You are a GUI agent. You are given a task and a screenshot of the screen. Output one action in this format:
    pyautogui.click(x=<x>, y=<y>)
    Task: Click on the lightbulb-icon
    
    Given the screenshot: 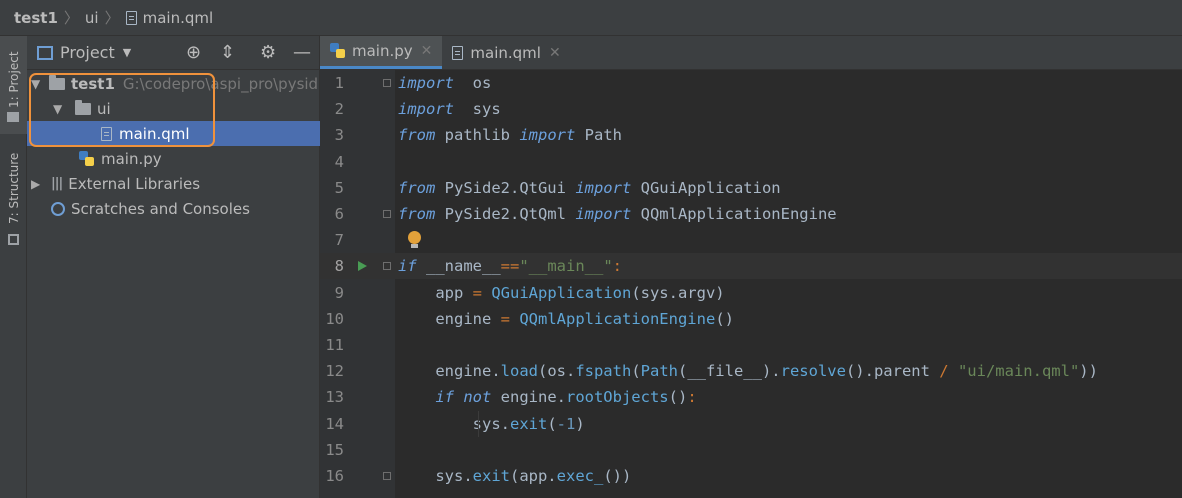 What is the action you would take?
    pyautogui.click(x=414, y=240)
    